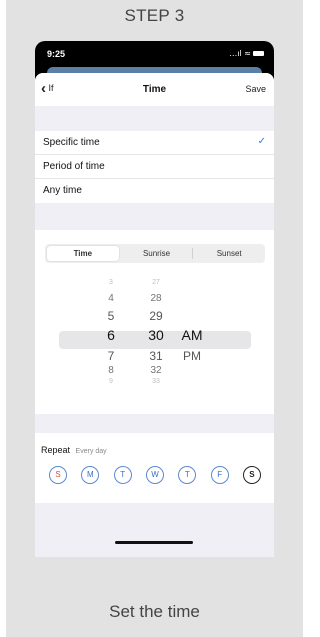 The height and width of the screenshot is (637, 320). What do you see at coordinates (219, 475) in the screenshot?
I see `weekday-toggle: F` at bounding box center [219, 475].